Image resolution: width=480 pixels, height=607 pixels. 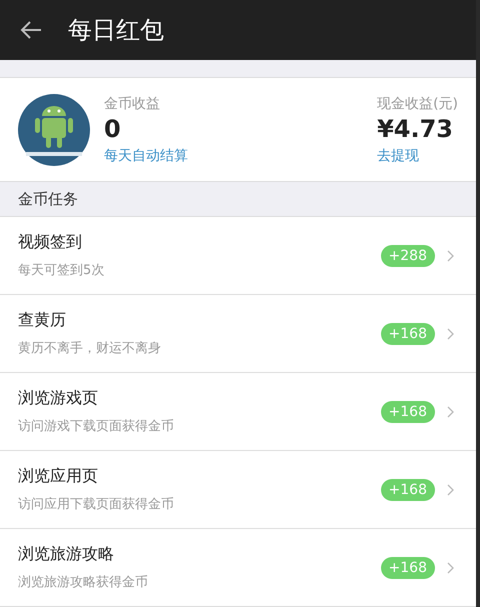 I want to click on task-row: 查黄历 黄历不离手，财运不离身 +168, so click(x=238, y=334).